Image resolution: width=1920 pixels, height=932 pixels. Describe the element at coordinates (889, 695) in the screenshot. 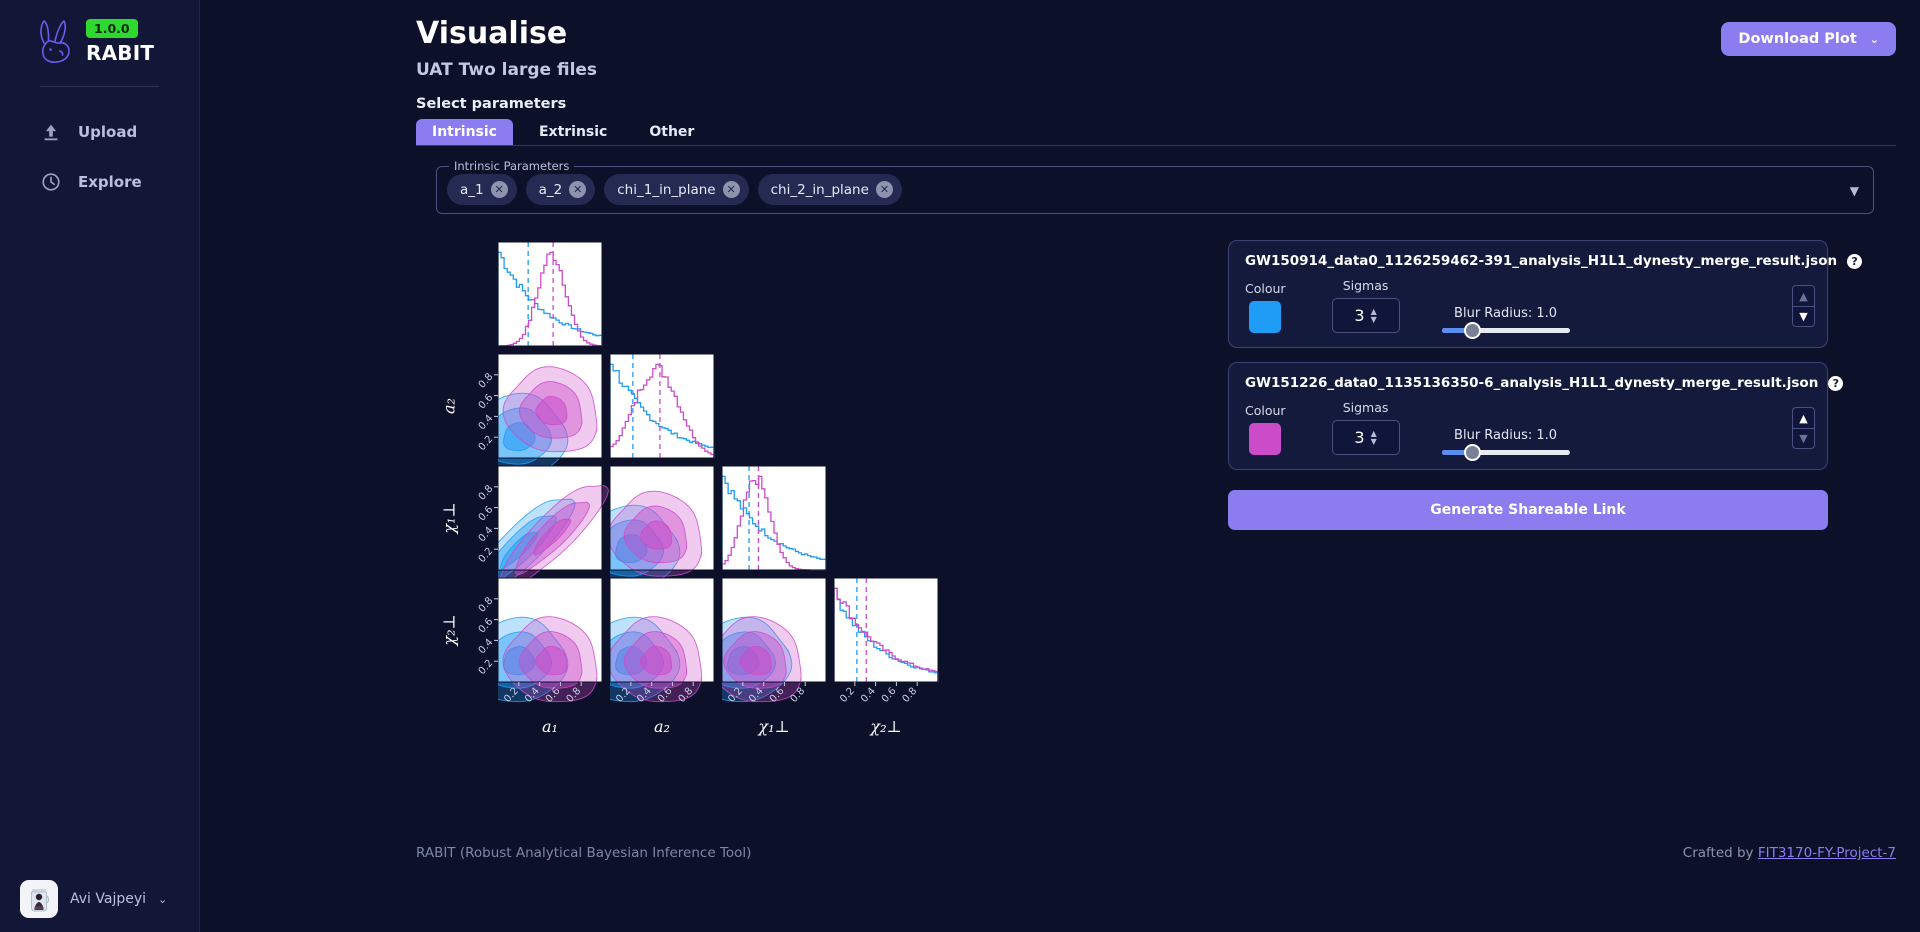

I see `x-tick-label: 0.6` at that location.